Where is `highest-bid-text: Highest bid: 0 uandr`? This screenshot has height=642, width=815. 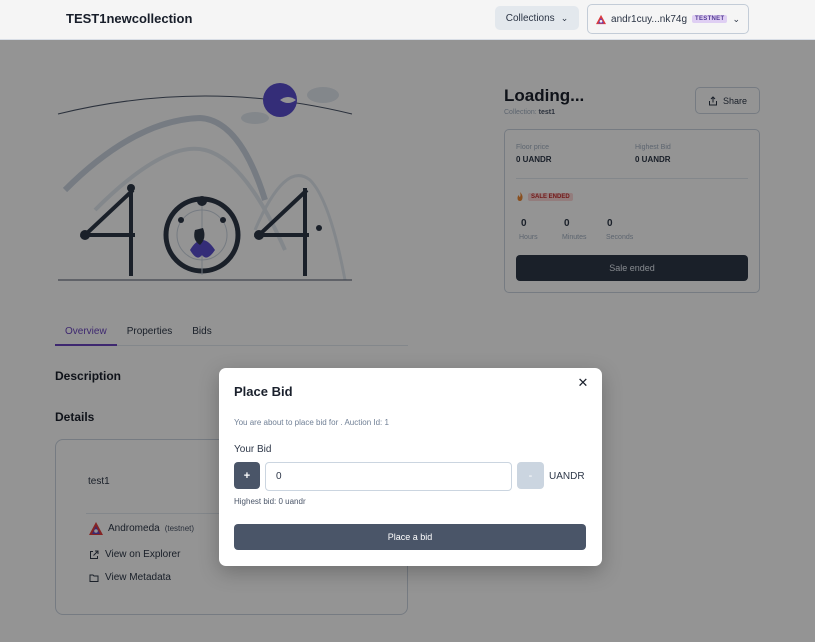 highest-bid-text: Highest bid: 0 uandr is located at coordinates (270, 501).